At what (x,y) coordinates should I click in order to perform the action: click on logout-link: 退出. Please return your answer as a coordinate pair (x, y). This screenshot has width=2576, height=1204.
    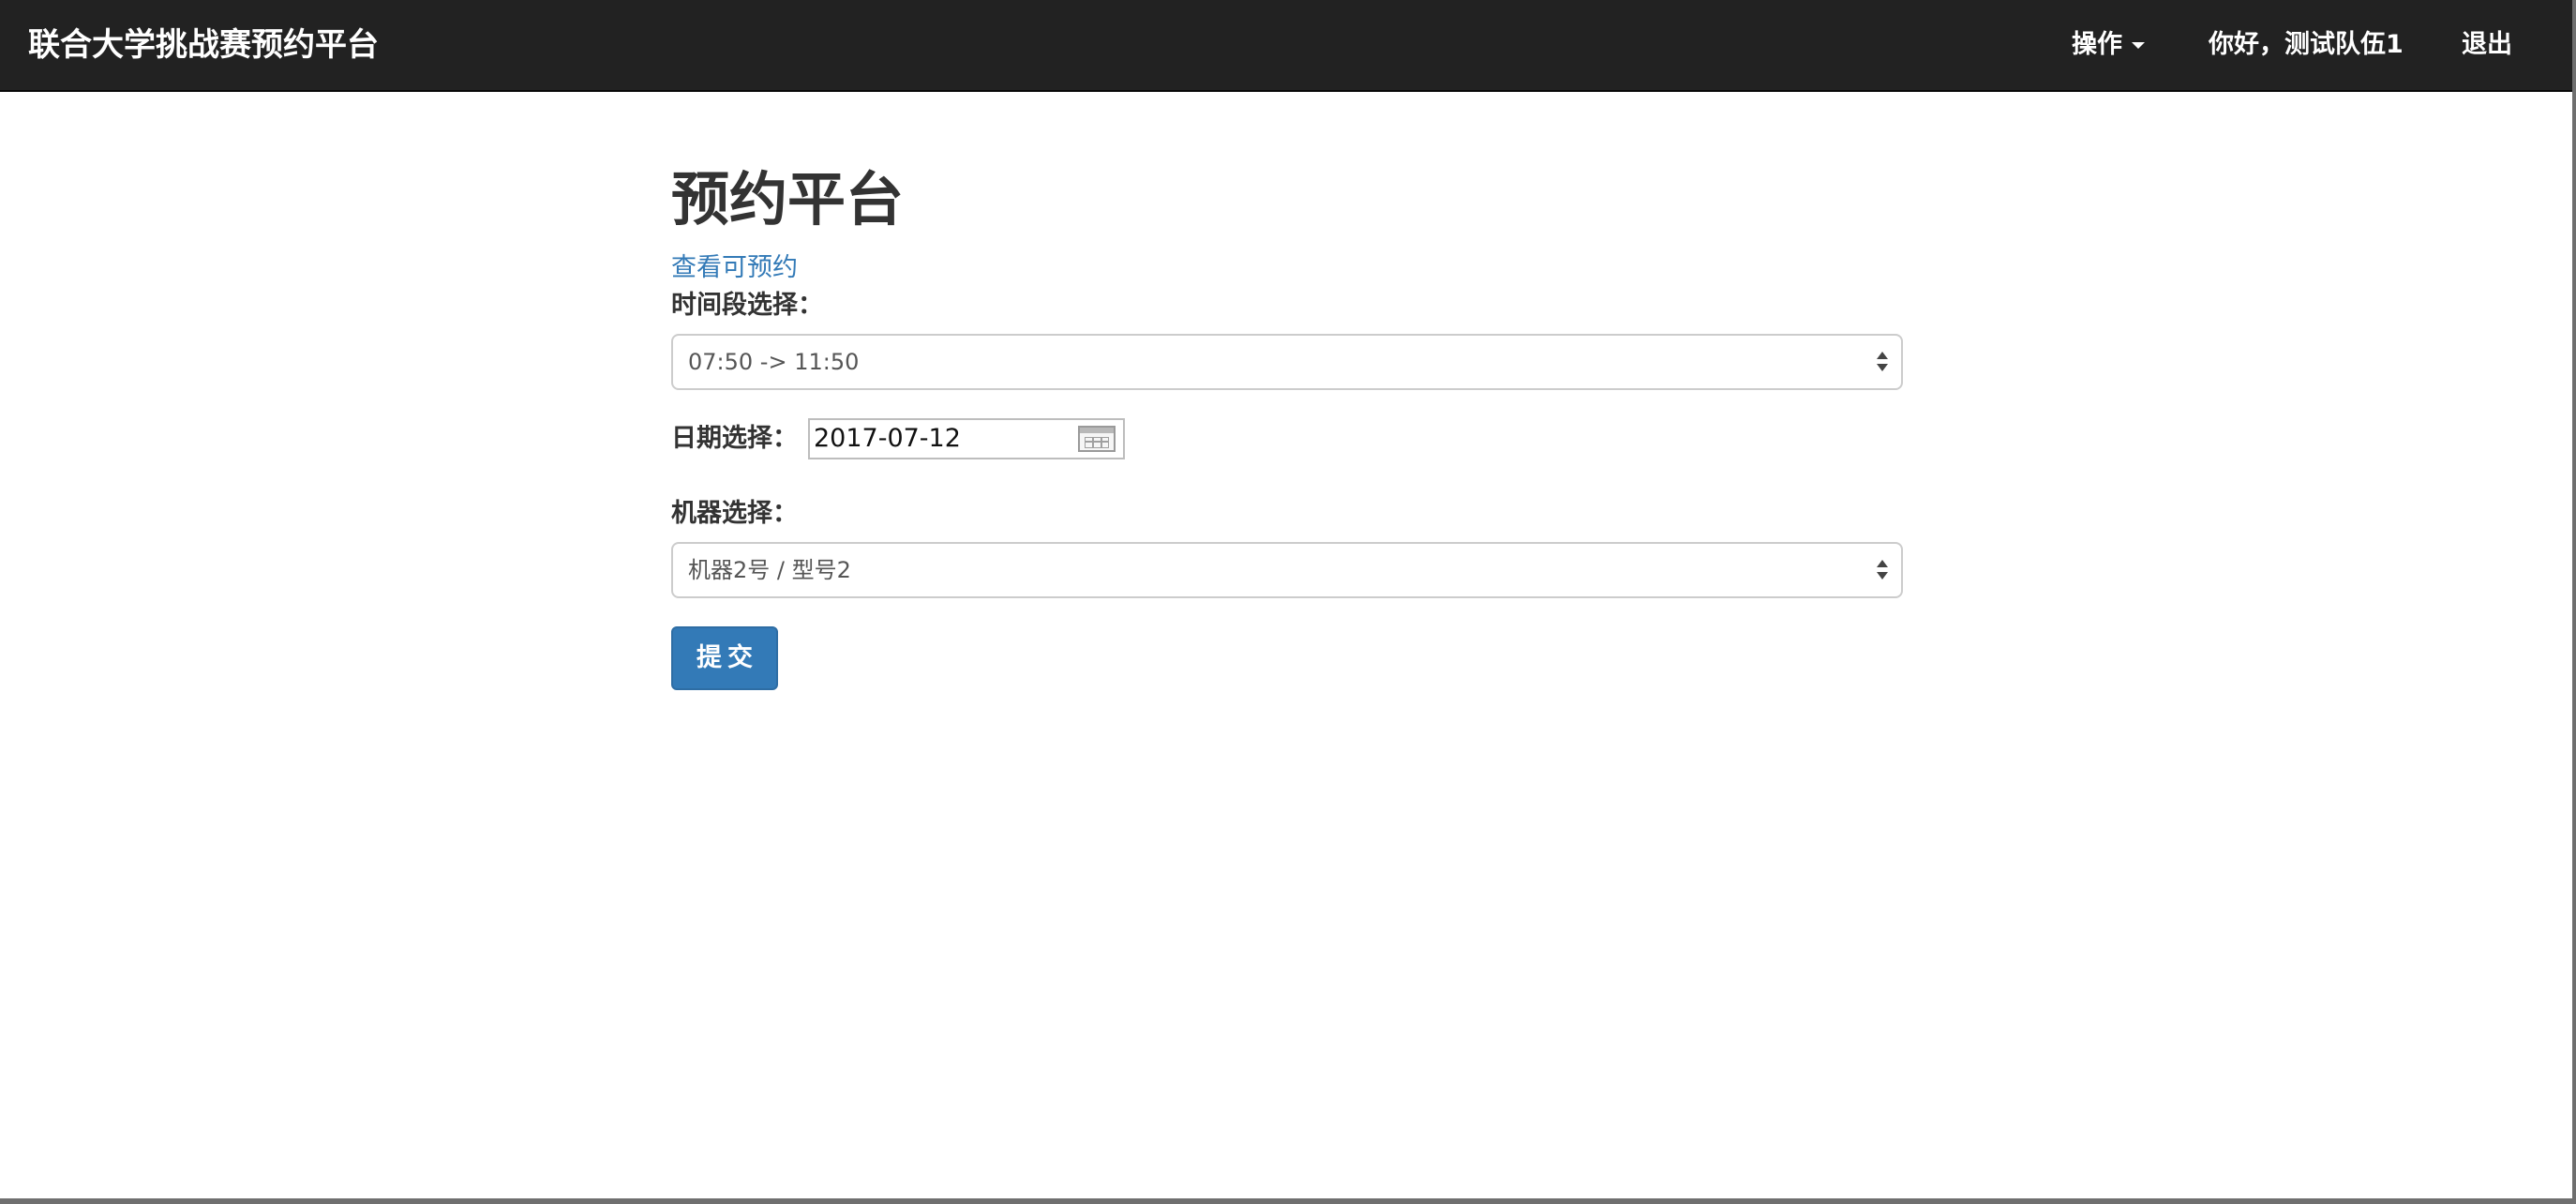
    Looking at the image, I should click on (2487, 46).